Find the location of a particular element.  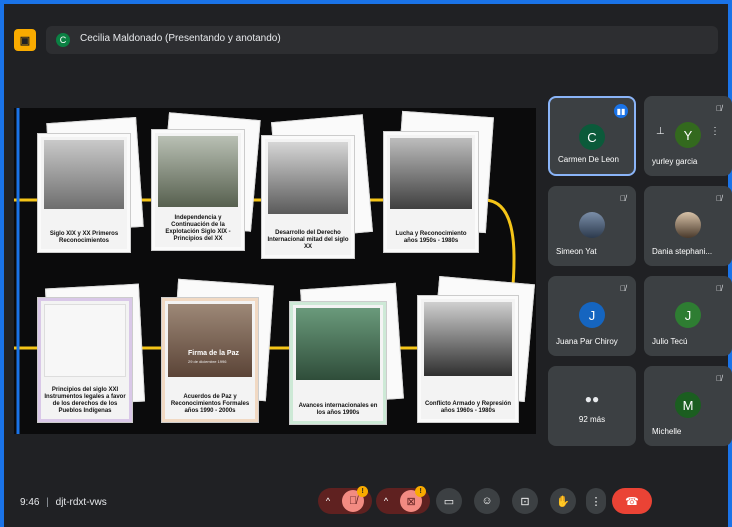

raise-hand-button: ✋ is located at coordinates (563, 501).